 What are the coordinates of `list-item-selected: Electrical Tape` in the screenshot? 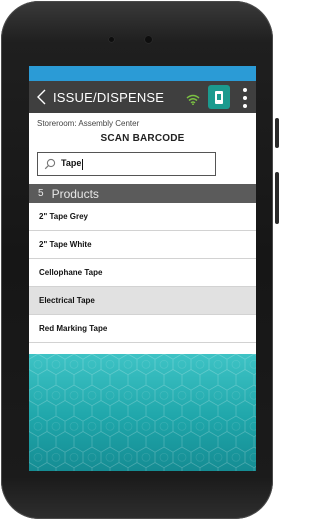 It's located at (142, 301).